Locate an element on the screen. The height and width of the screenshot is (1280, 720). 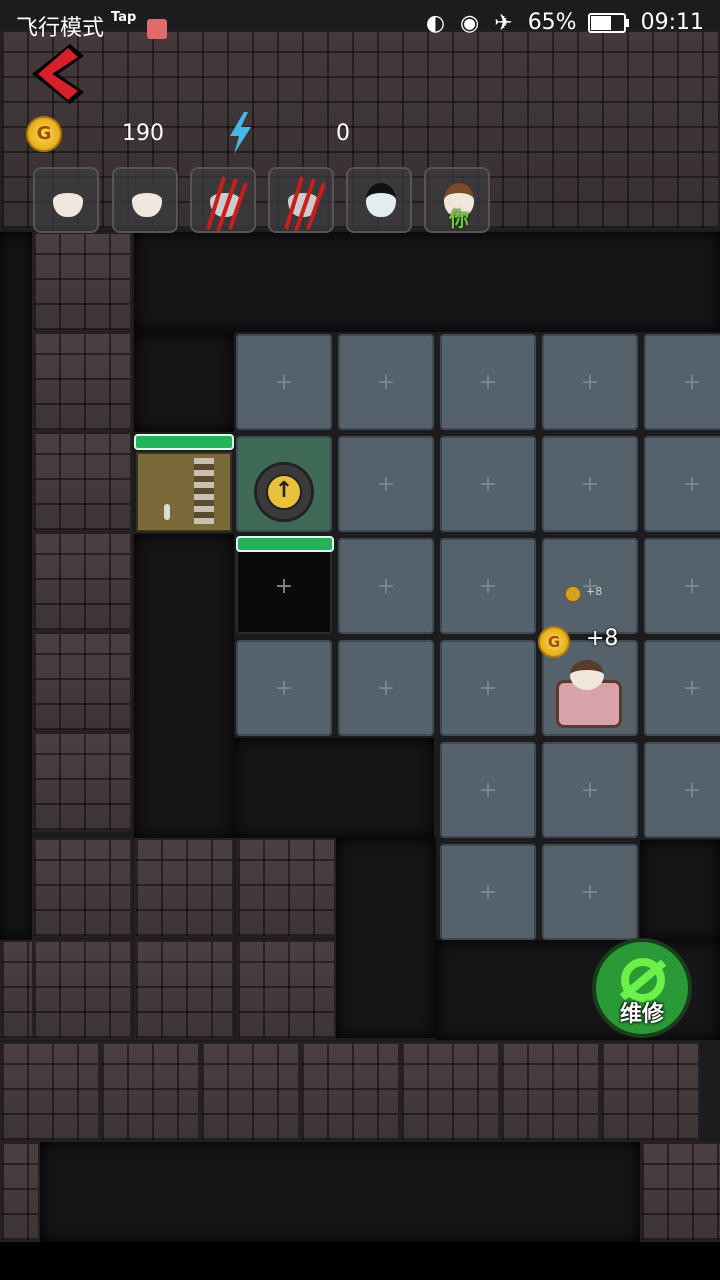
portrait-player: 你 is located at coordinates (457, 200).